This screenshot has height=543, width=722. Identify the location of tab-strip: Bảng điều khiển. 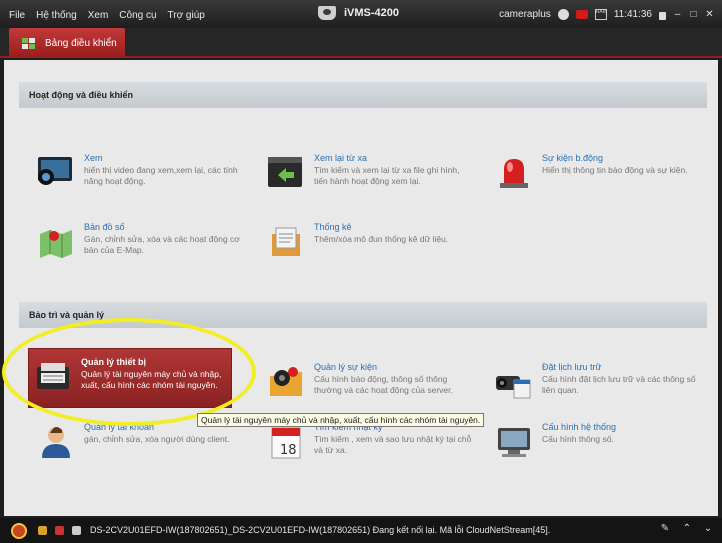
(361, 43).